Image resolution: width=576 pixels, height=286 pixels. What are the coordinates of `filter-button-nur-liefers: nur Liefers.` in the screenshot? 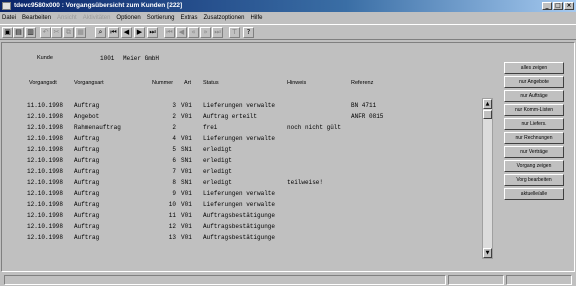 It's located at (534, 124).